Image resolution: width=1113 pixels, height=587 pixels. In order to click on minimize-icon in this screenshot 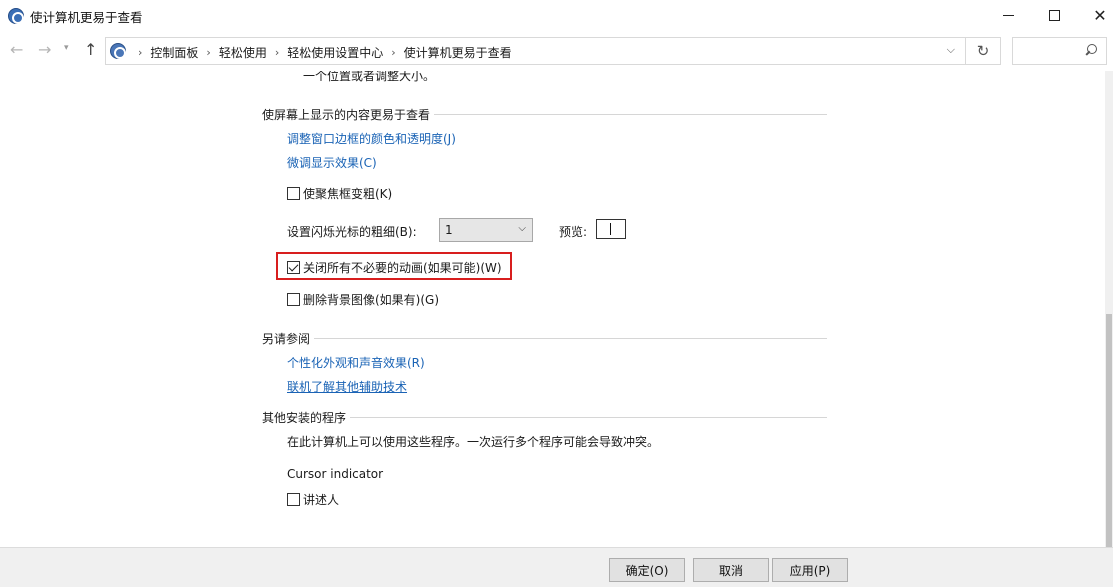, I will do `click(1008, 15)`.